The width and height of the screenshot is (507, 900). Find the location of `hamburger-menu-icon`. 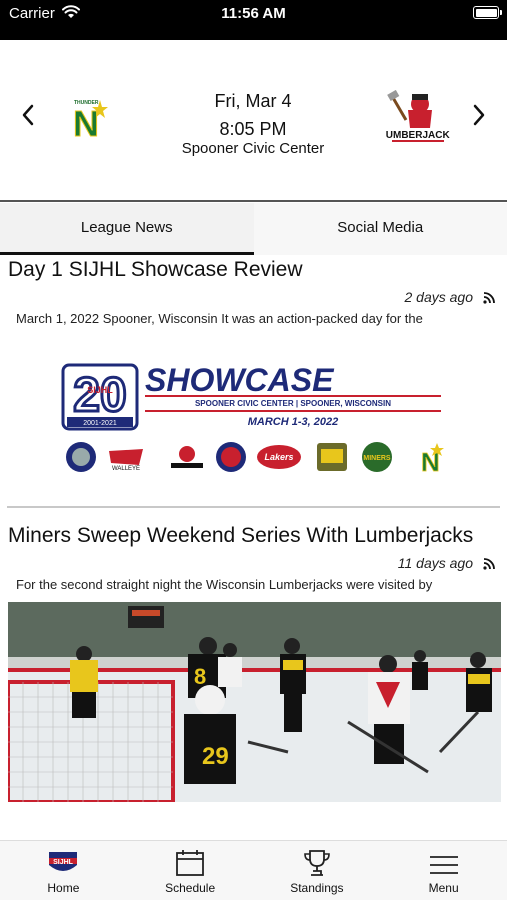

hamburger-menu-icon is located at coordinates (443, 859).